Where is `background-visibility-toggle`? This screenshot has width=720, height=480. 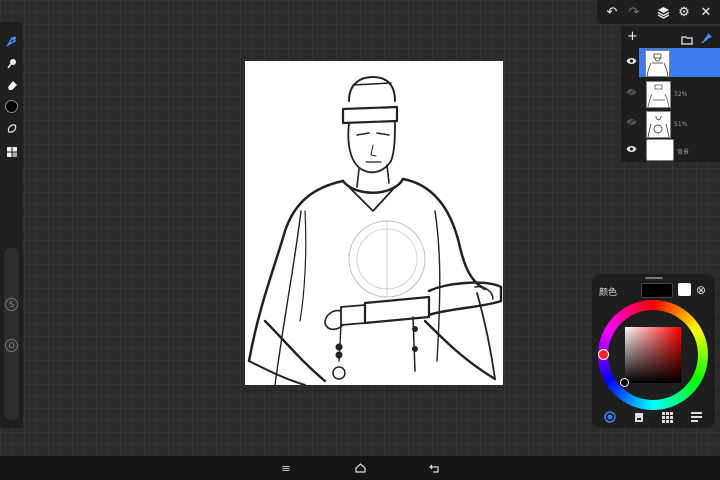
background-visibility-toggle is located at coordinates (631, 151).